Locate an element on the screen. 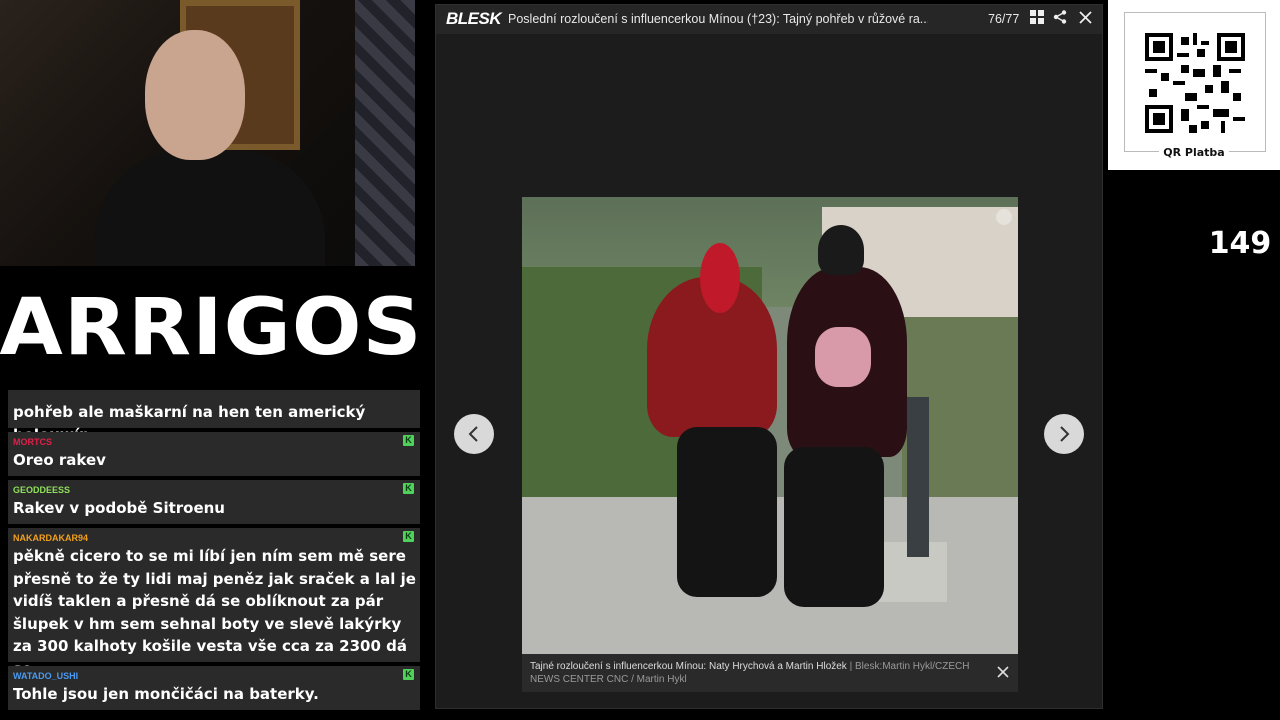  blesk-logo: BLESK is located at coordinates (474, 19).